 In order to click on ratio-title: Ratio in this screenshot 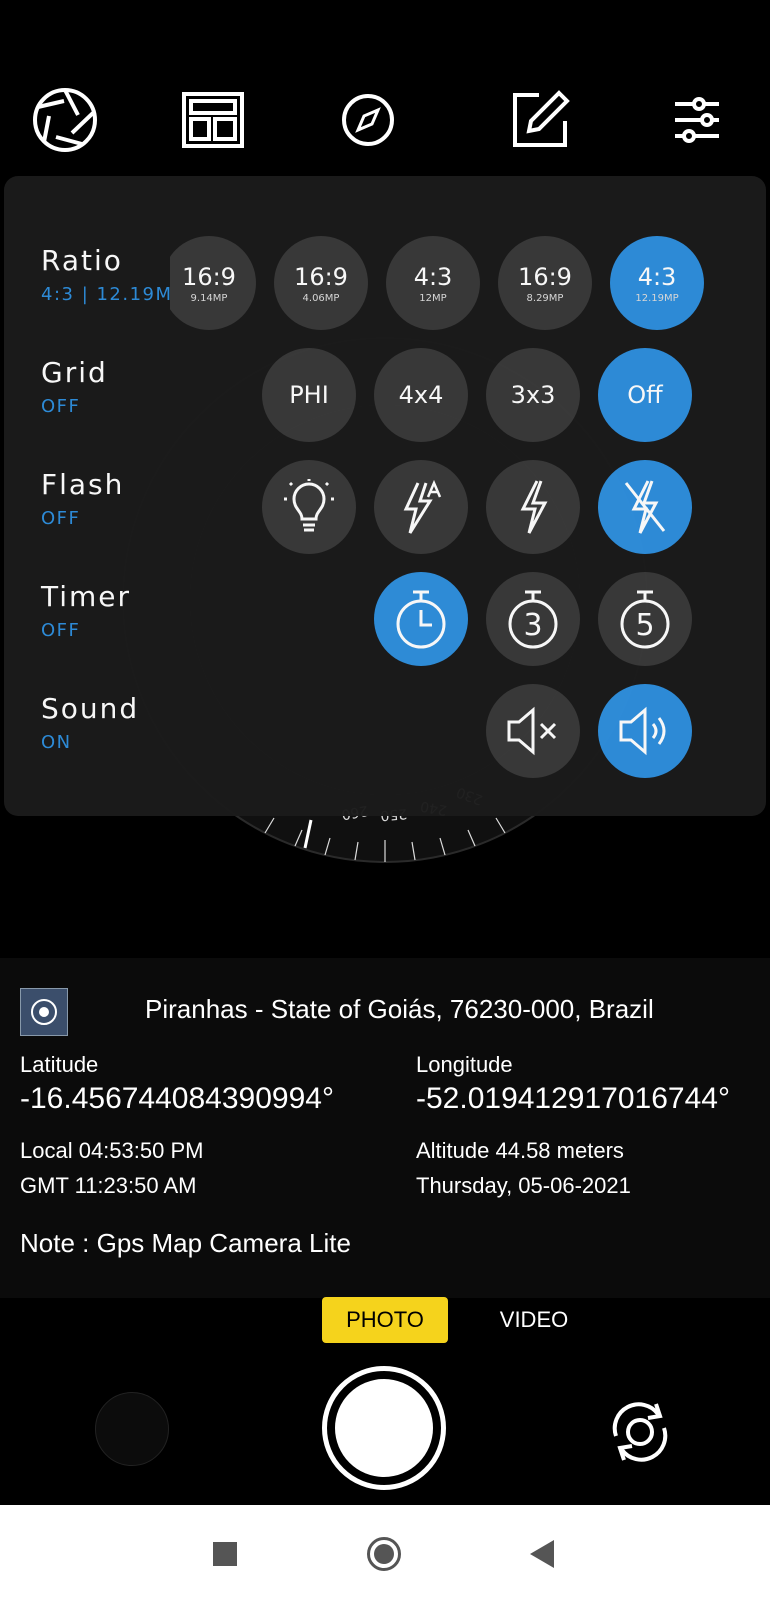, I will do `click(82, 260)`.